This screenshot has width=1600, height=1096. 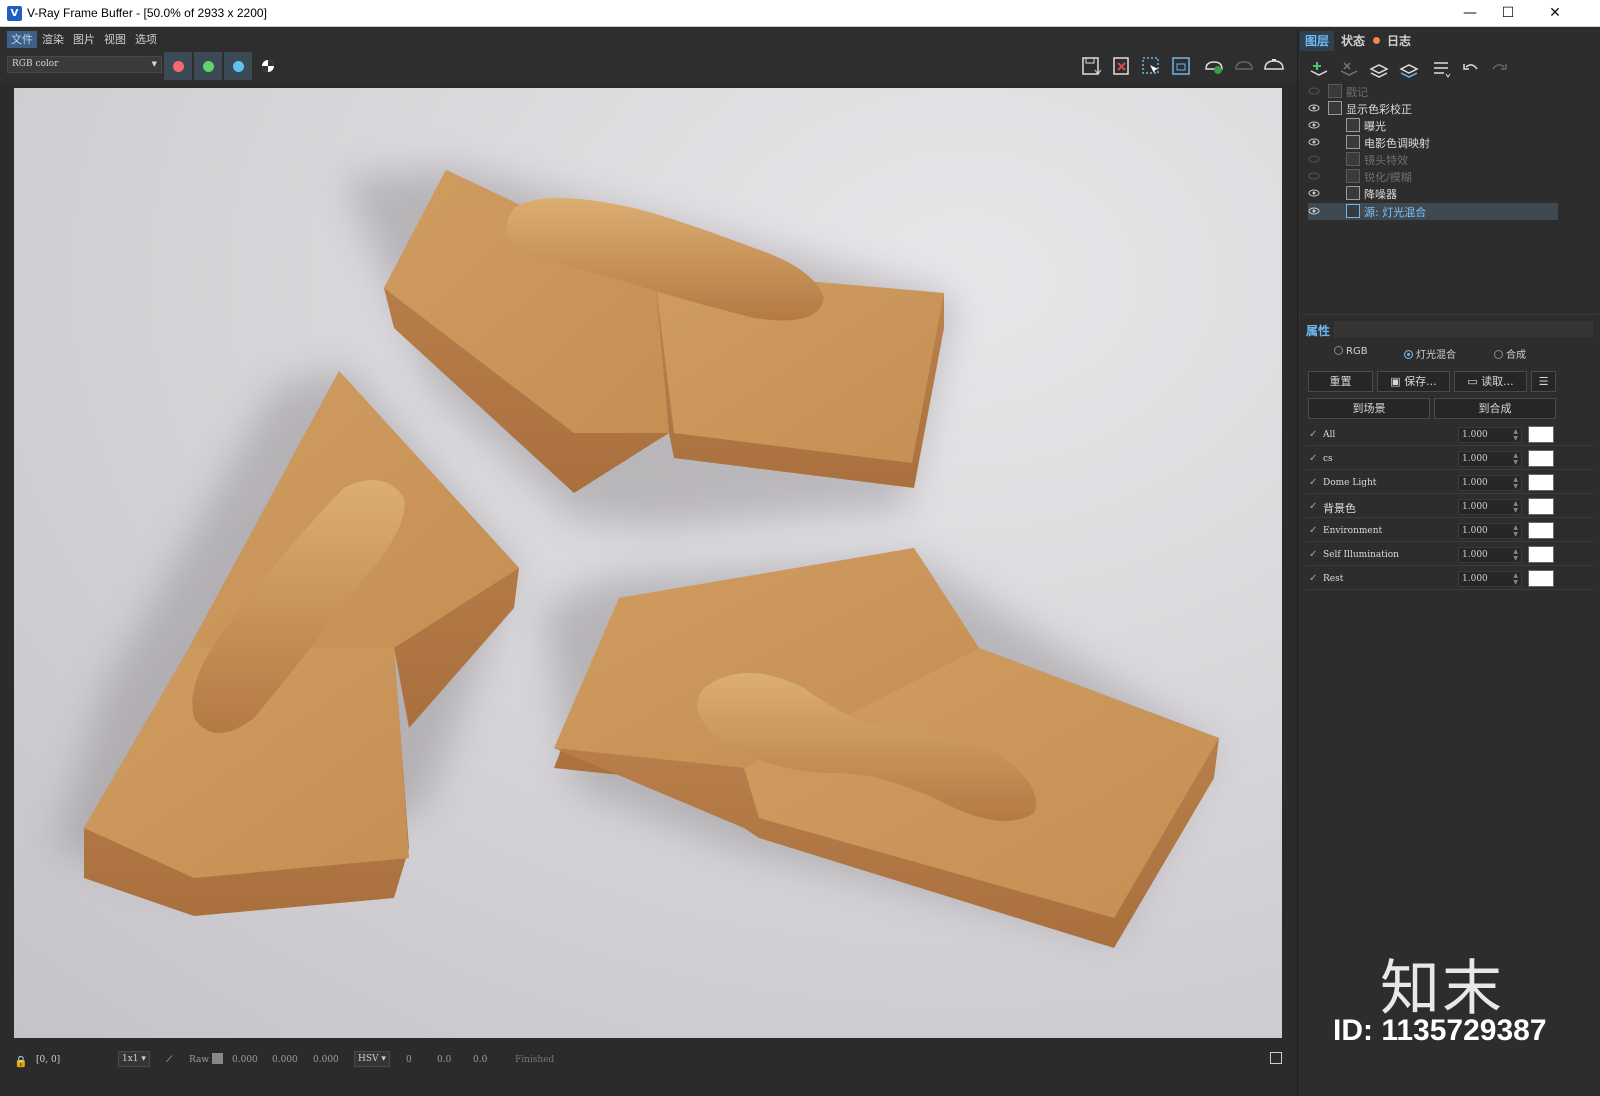 I want to click on undo-button, so click(x=1471, y=69).